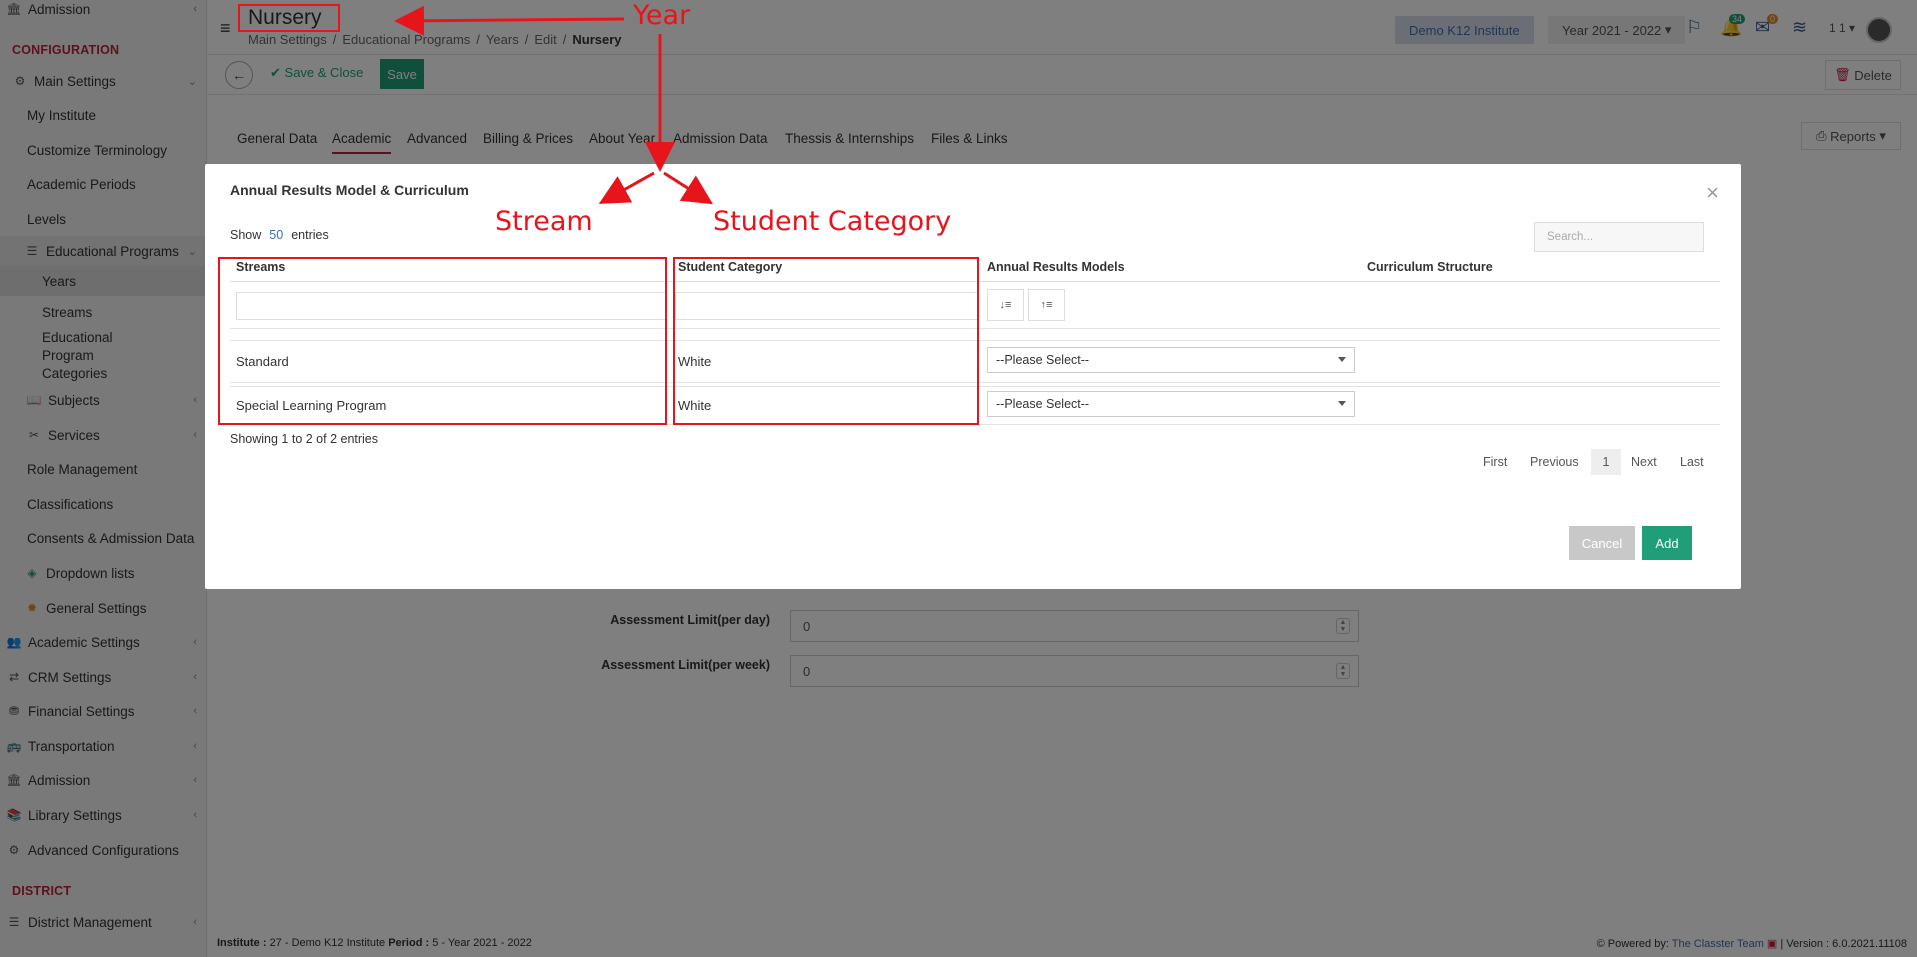 The image size is (1917, 957). What do you see at coordinates (1606, 462) in the screenshot?
I see `pager-page-1: 1` at bounding box center [1606, 462].